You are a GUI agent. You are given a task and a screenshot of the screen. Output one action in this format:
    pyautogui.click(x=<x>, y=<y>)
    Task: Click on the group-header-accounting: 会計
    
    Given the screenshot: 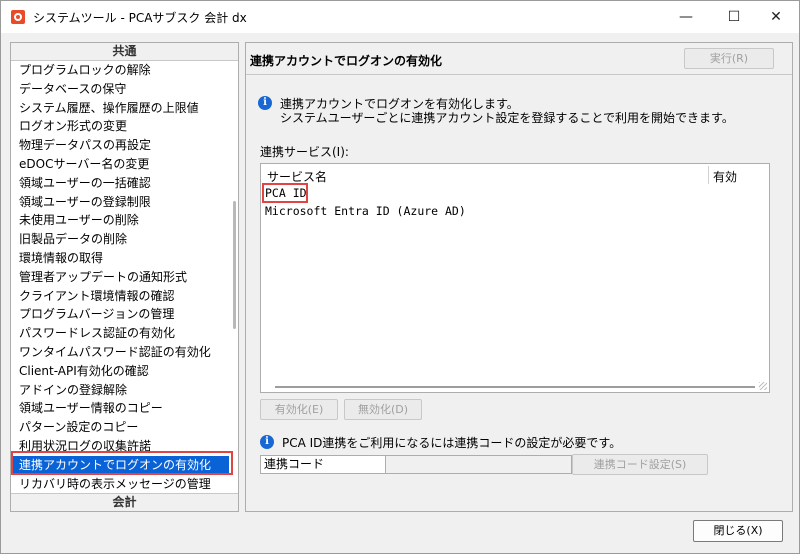 What is the action you would take?
    pyautogui.click(x=124, y=502)
    